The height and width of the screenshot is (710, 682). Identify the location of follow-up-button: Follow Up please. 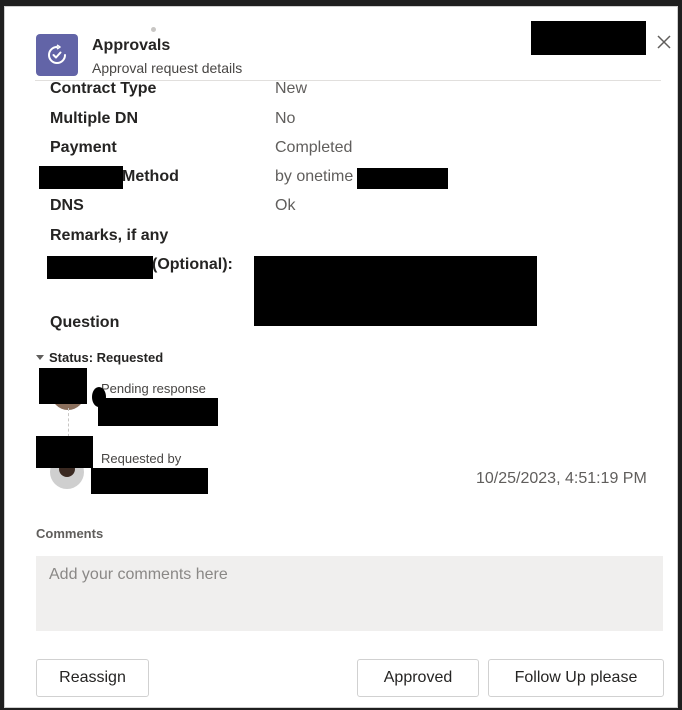
(576, 678).